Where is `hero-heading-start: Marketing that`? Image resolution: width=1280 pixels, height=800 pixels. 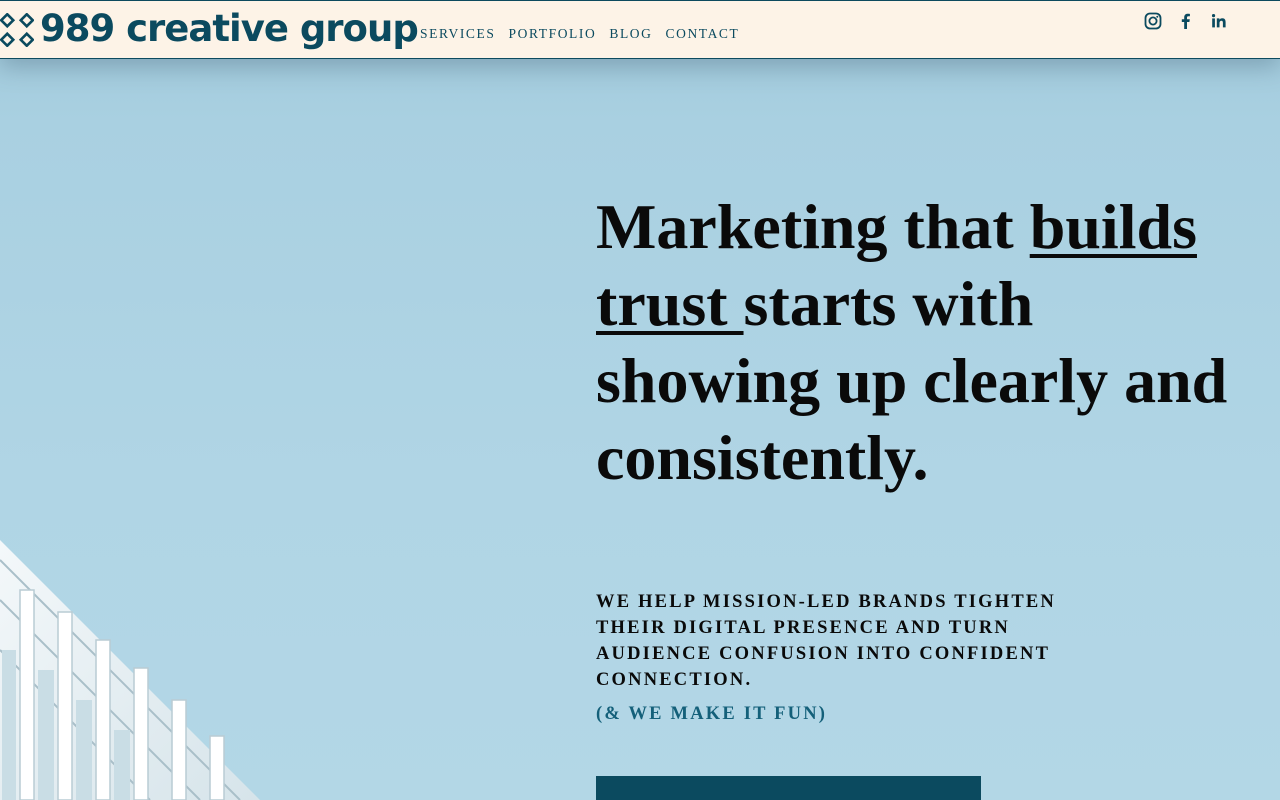
hero-heading-start: Marketing that is located at coordinates (813, 226).